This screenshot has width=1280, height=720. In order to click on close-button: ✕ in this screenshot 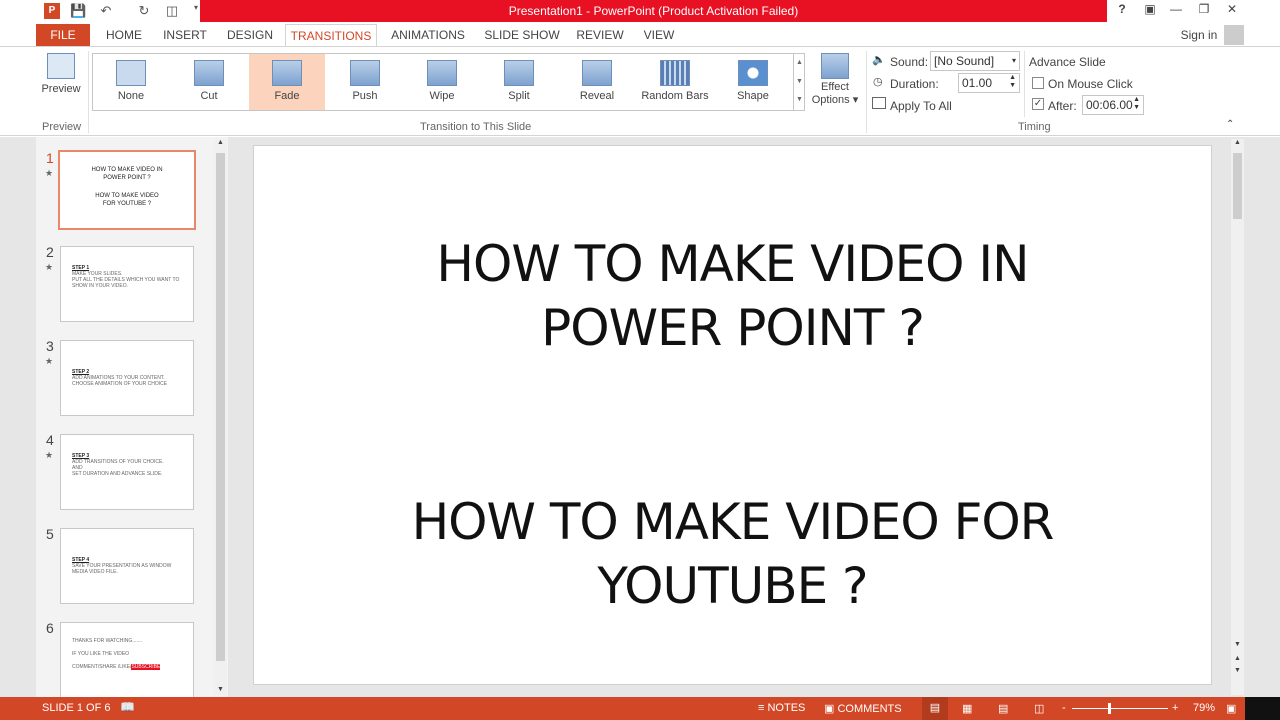, I will do `click(1232, 11)`.